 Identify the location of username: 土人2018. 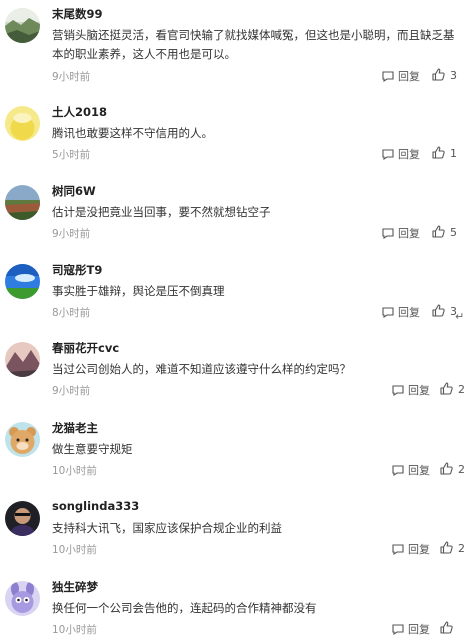
(79, 112).